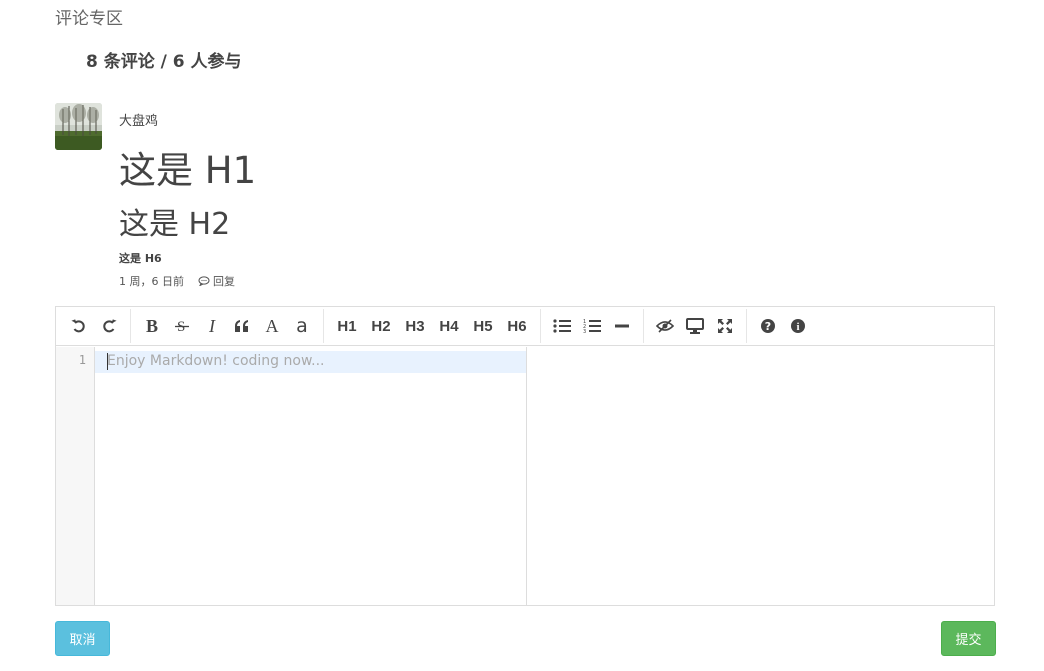 The image size is (1044, 671). I want to click on h2-button: H2, so click(381, 326).